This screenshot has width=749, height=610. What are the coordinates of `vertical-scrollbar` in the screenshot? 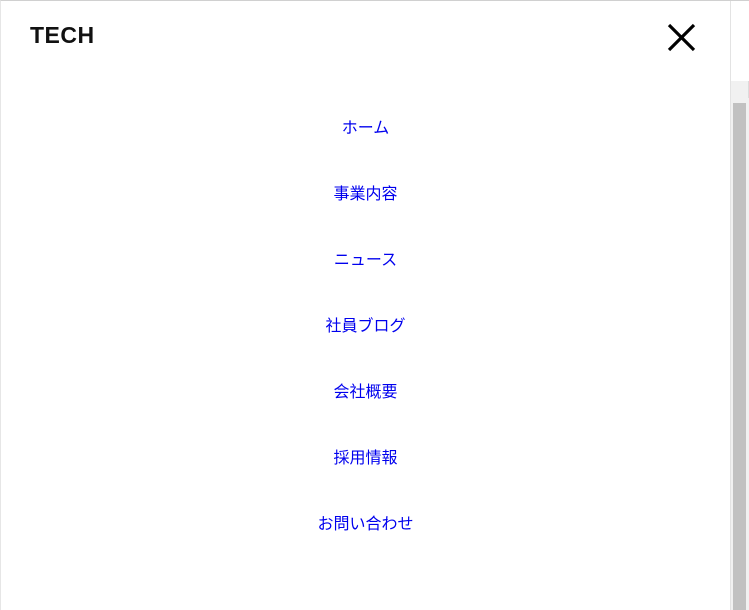 It's located at (739, 305).